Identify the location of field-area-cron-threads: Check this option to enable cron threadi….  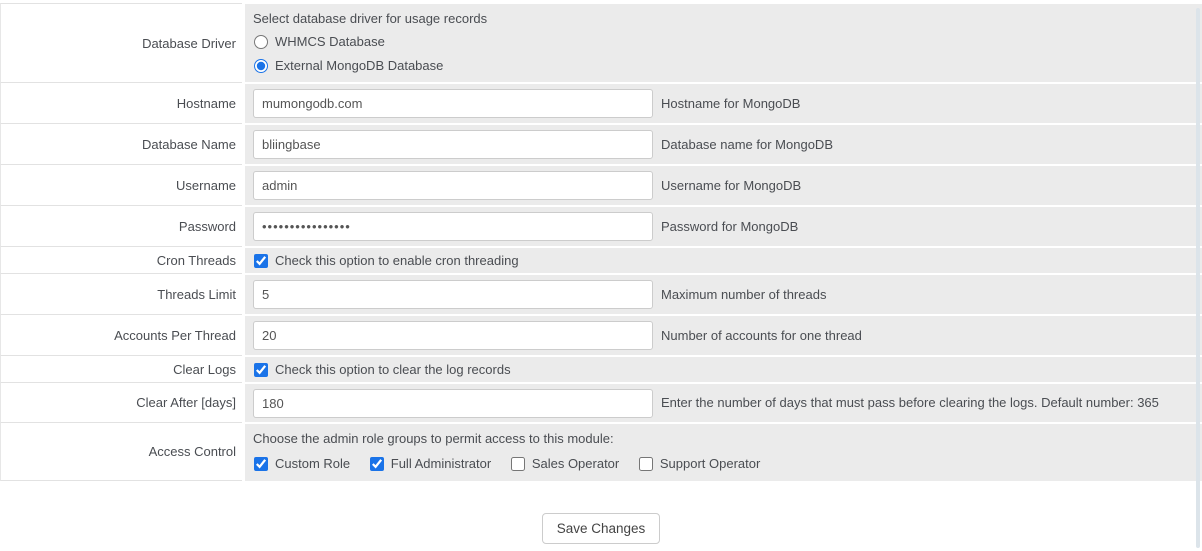
(723, 260).